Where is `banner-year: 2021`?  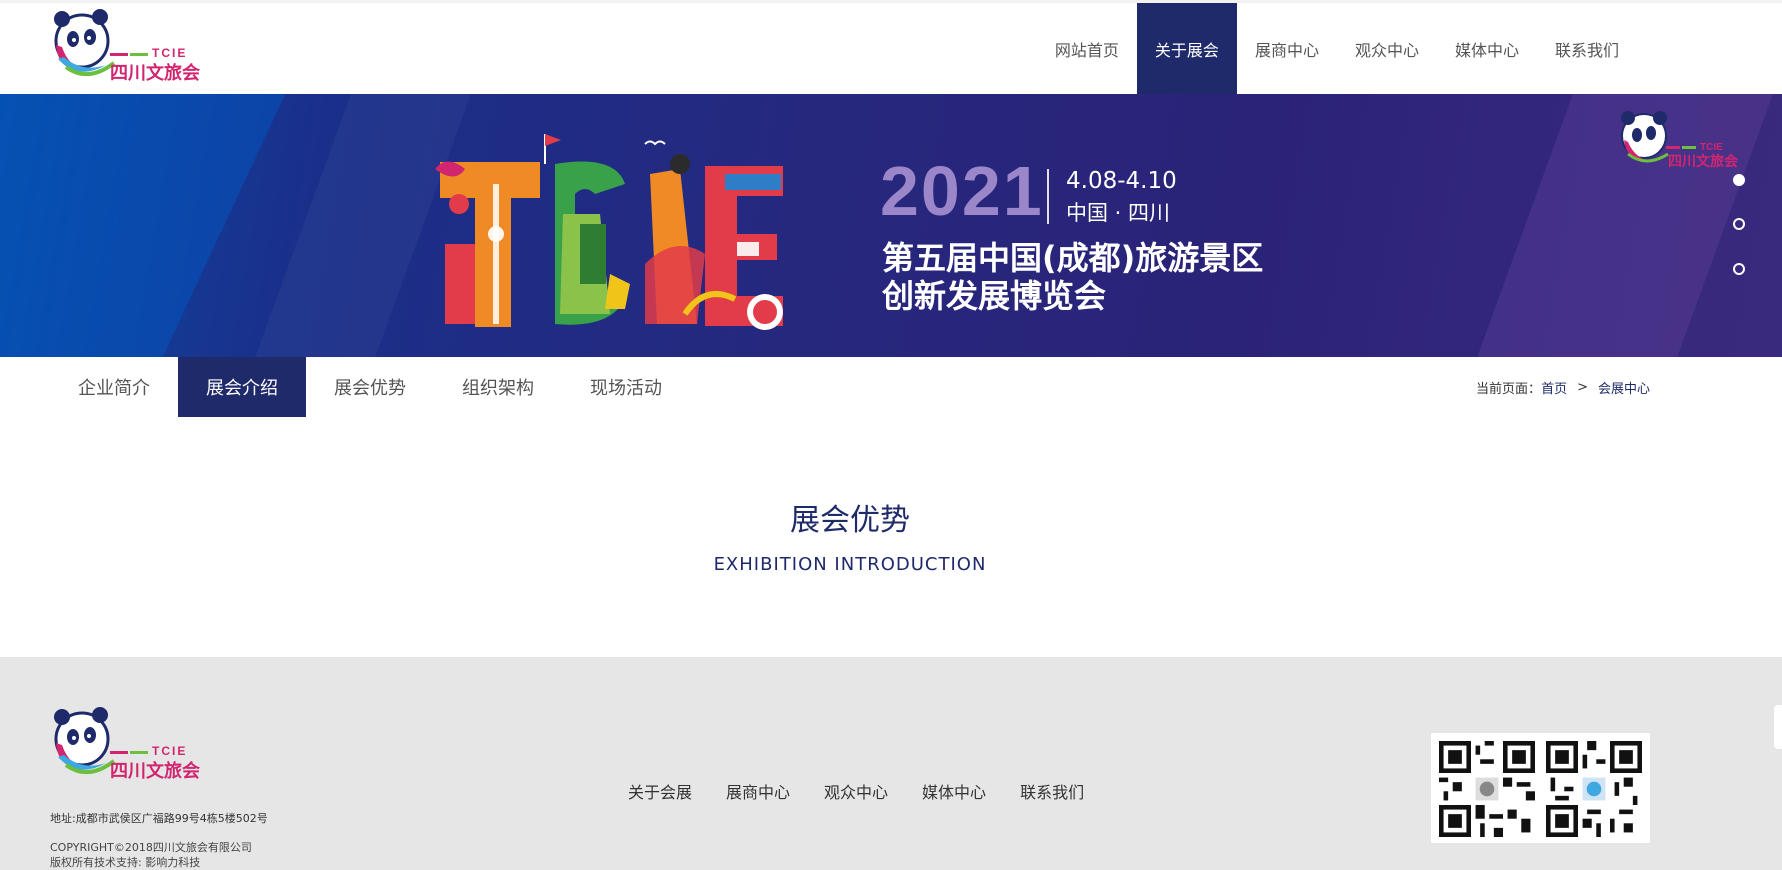 banner-year: 2021 is located at coordinates (962, 191).